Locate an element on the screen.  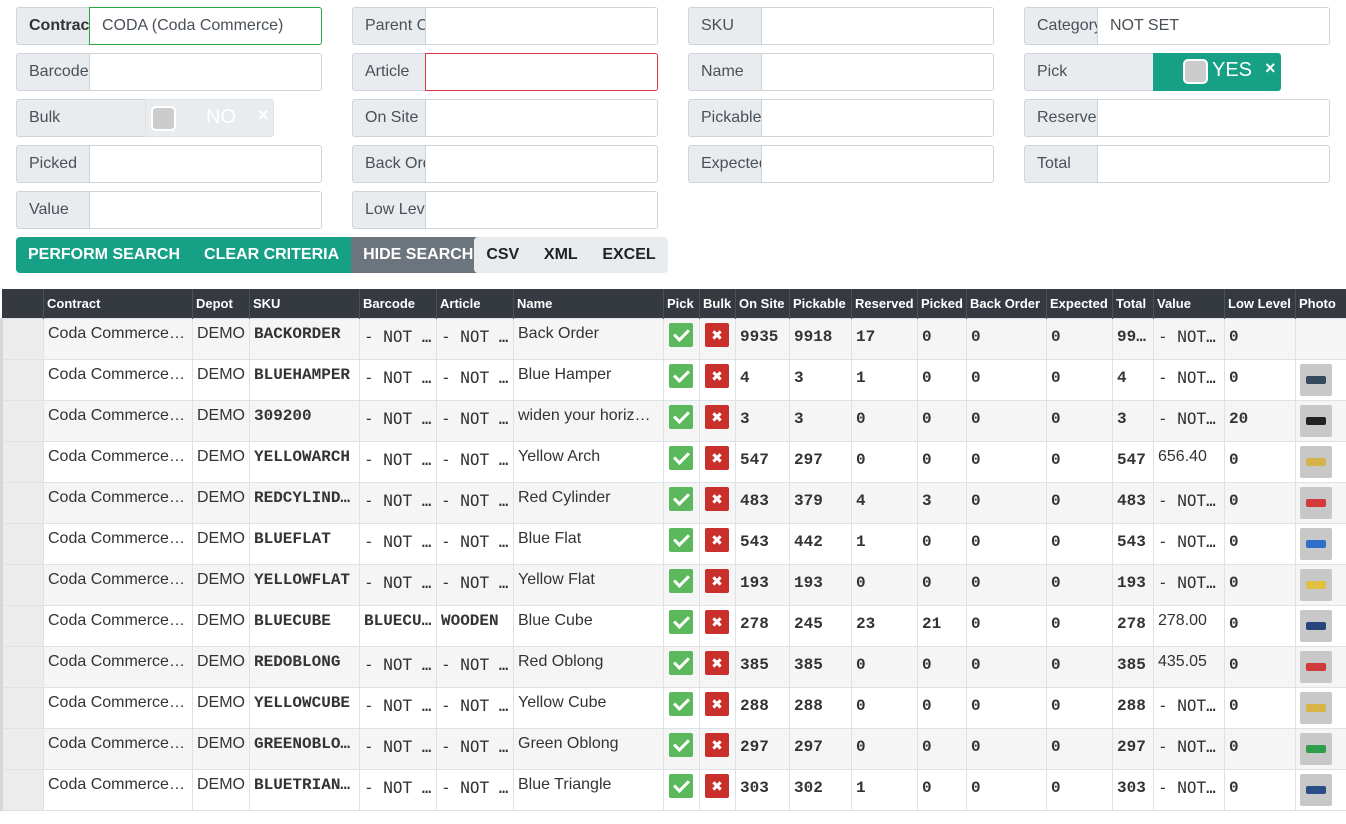
contract-field: Contract is located at coordinates (169, 26).